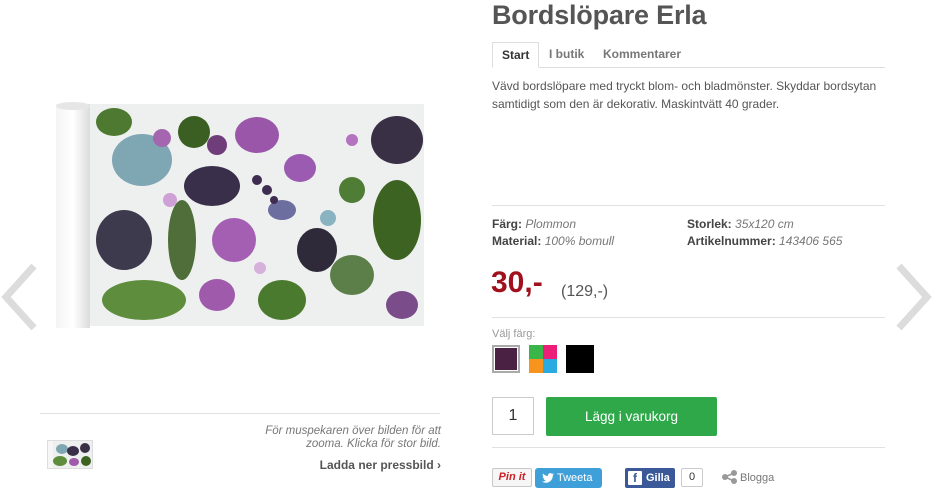 The image size is (942, 497). Describe the element at coordinates (551, 224) in the screenshot. I see `spec-color-value: Plommon` at that location.